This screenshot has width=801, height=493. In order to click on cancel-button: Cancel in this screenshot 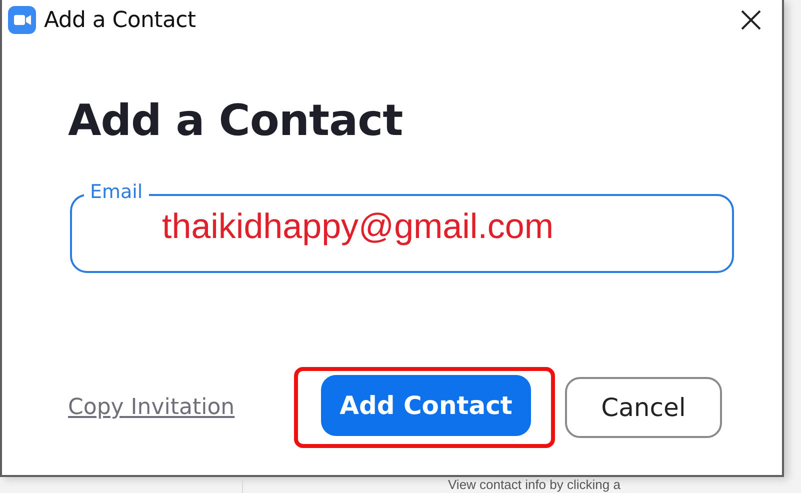, I will do `click(643, 407)`.